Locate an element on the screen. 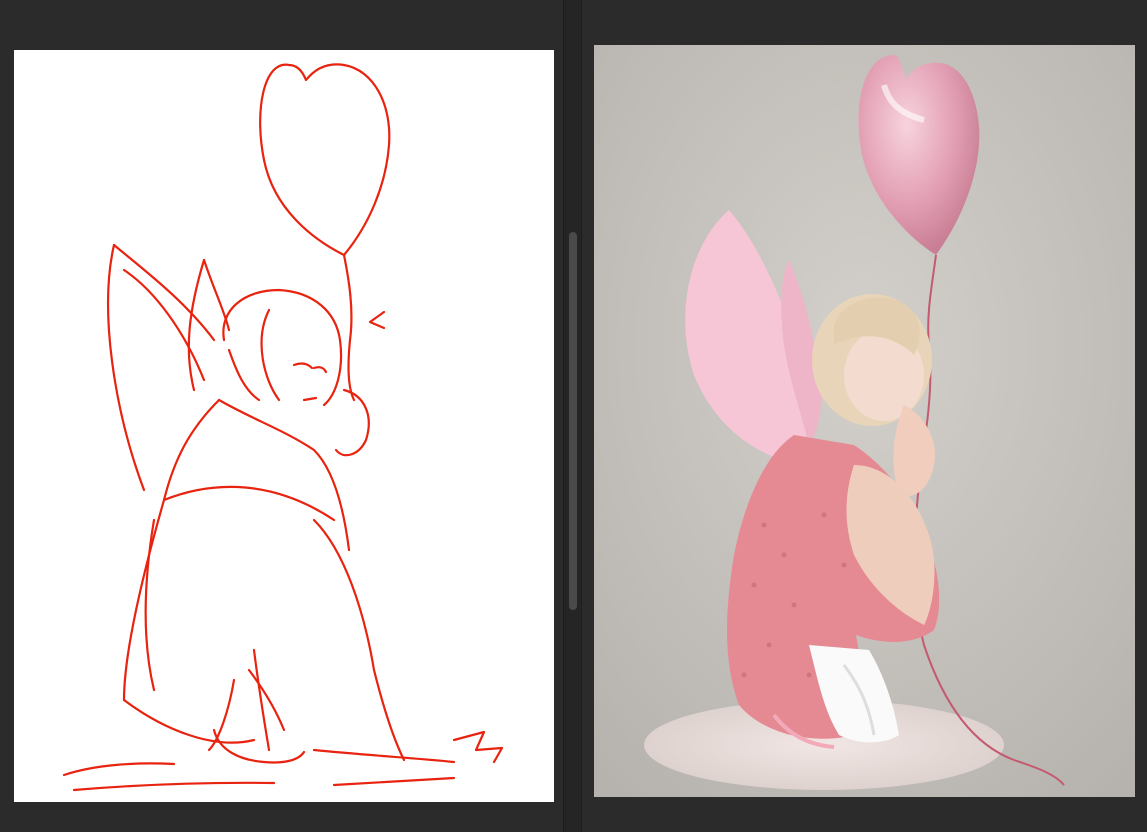 The width and height of the screenshot is (1147, 832). sketch-ground is located at coordinates (119, 769).